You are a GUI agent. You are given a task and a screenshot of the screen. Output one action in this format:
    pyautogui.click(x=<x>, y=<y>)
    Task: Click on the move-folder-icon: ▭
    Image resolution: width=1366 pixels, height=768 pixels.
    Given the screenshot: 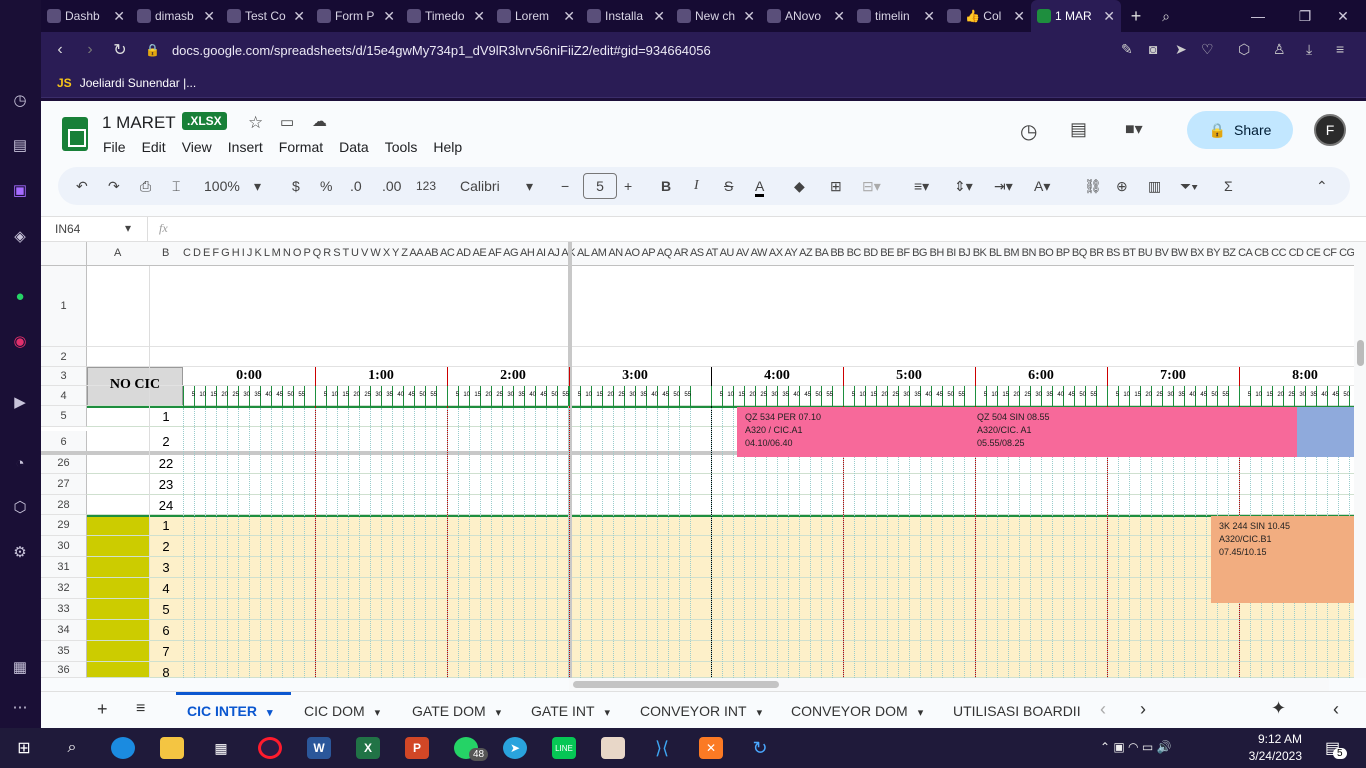 What is the action you would take?
    pyautogui.click(x=287, y=122)
    